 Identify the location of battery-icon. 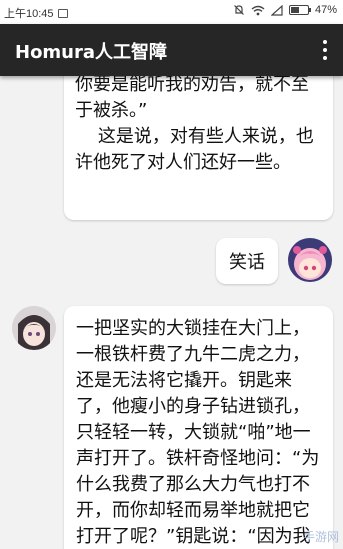
(299, 10).